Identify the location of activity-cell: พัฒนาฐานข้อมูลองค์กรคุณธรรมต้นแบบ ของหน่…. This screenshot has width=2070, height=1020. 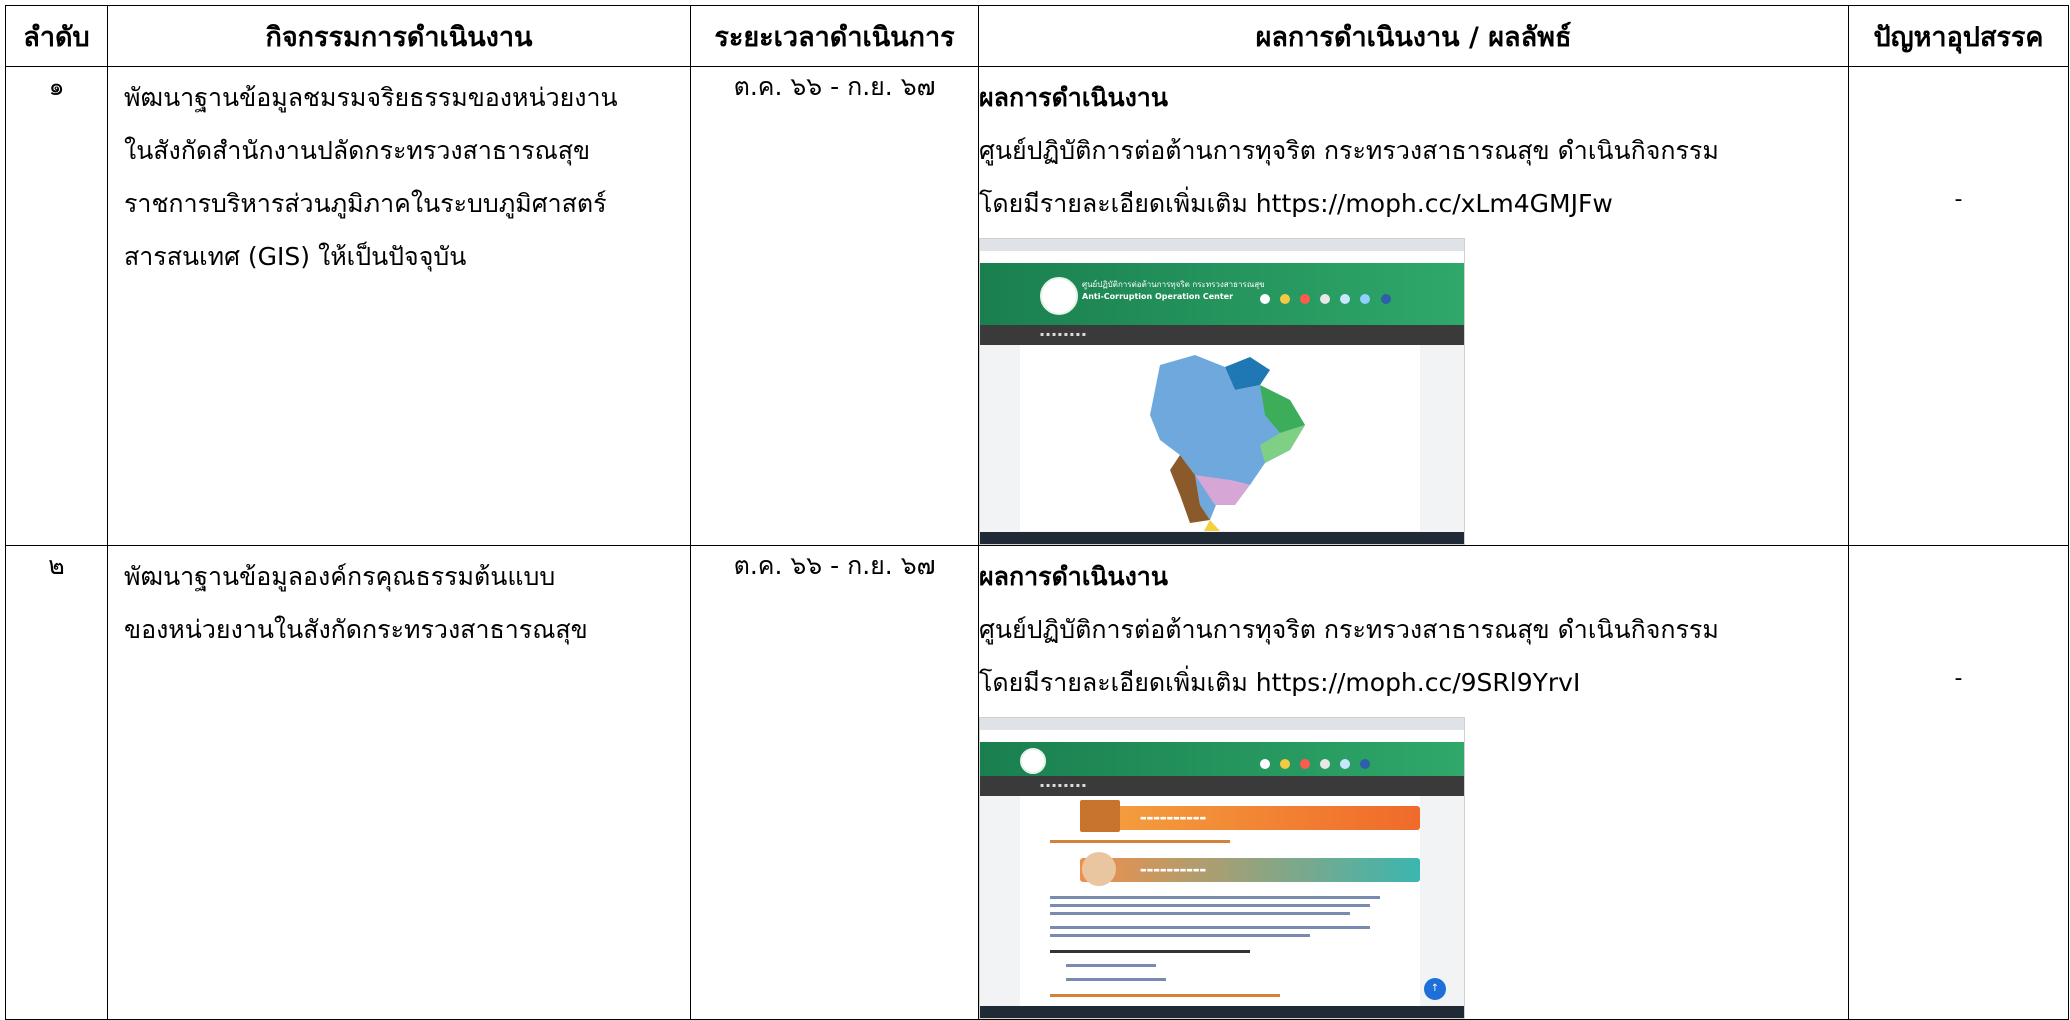
(399, 782).